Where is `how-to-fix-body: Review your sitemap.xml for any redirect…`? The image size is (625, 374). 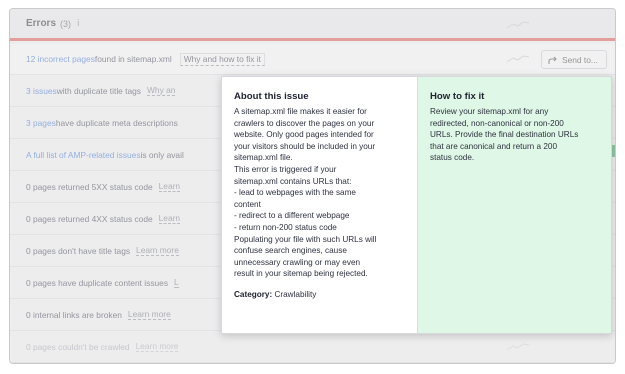 how-to-fix-body: Review your sitemap.xml for any redirect… is located at coordinates (515, 135).